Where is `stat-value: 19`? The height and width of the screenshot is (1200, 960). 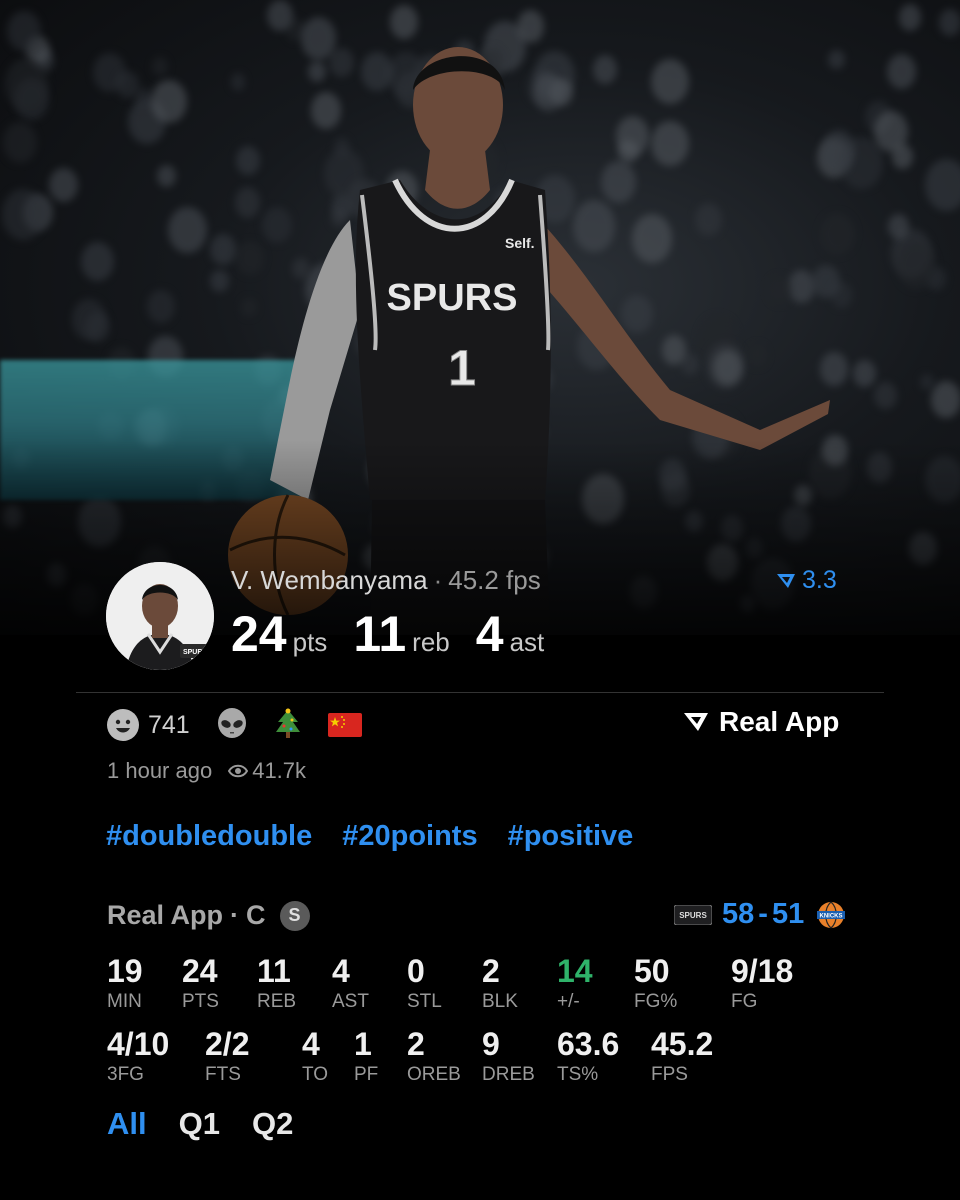
stat-value: 19 is located at coordinates (125, 971).